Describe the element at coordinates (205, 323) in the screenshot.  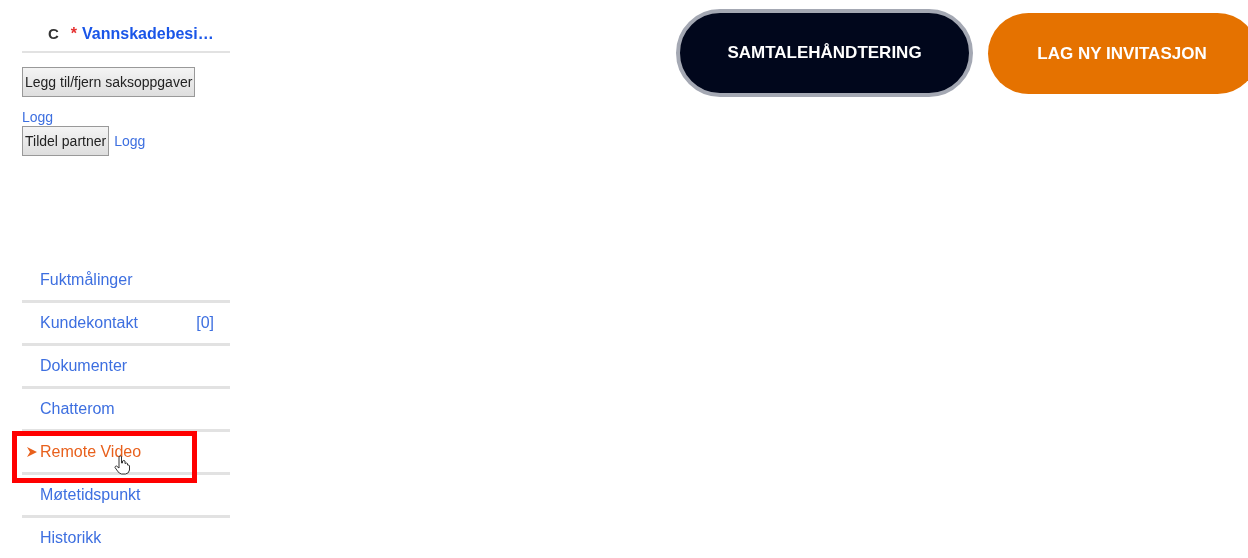
I see `item-count: [0]` at that location.